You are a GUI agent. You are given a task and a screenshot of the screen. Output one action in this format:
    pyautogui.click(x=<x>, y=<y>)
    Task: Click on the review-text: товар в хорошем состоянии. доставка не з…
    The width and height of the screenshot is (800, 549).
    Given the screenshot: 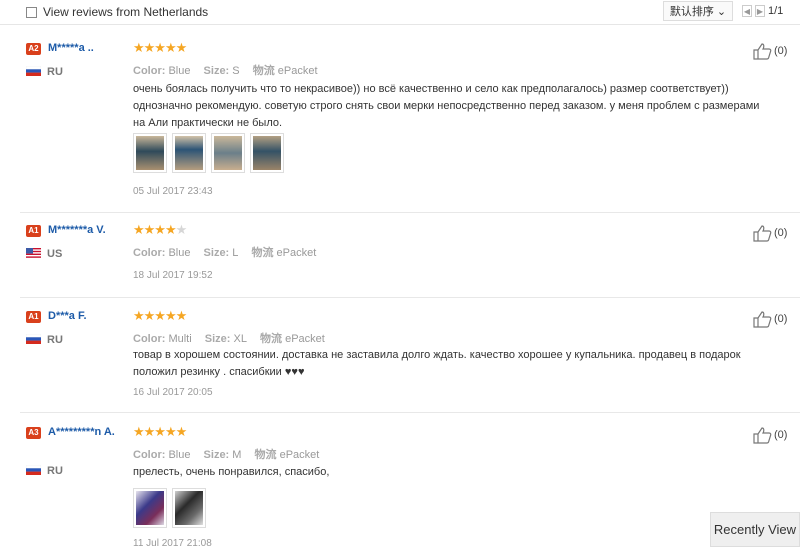 What is the action you would take?
    pyautogui.click(x=437, y=363)
    